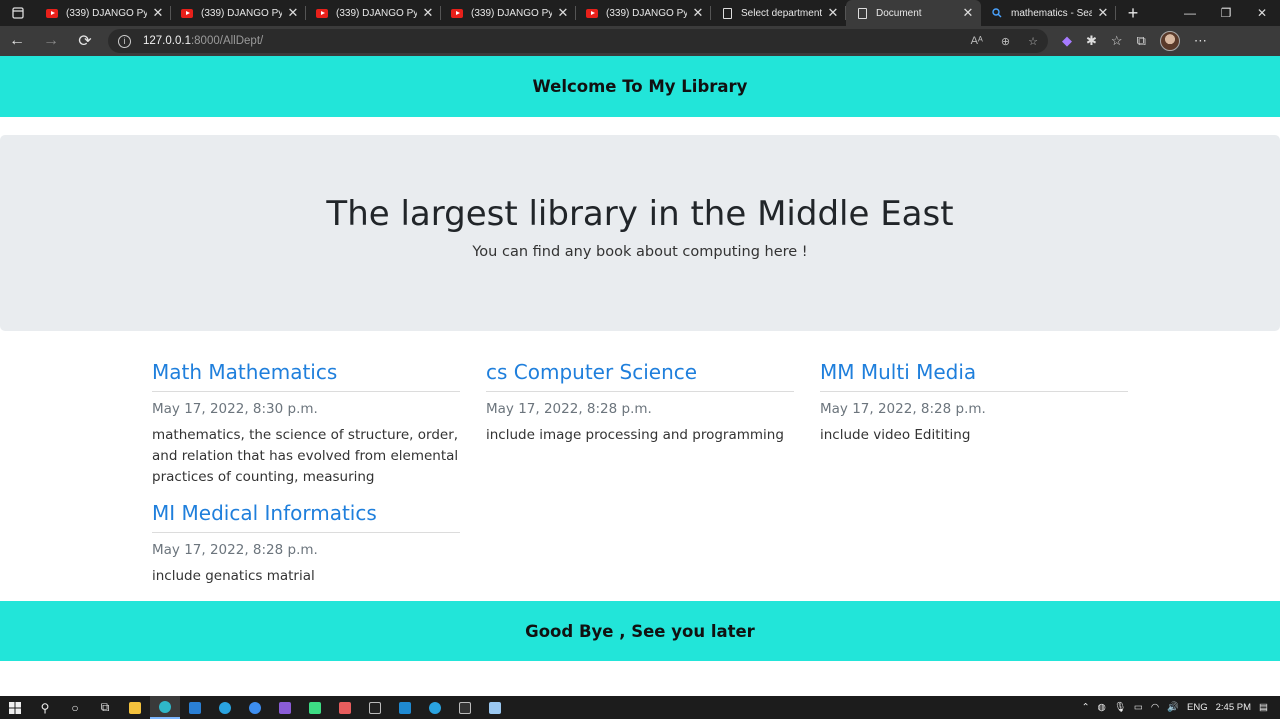 This screenshot has width=1280, height=719. I want to click on clock: 2:45 PM, so click(1233, 707).